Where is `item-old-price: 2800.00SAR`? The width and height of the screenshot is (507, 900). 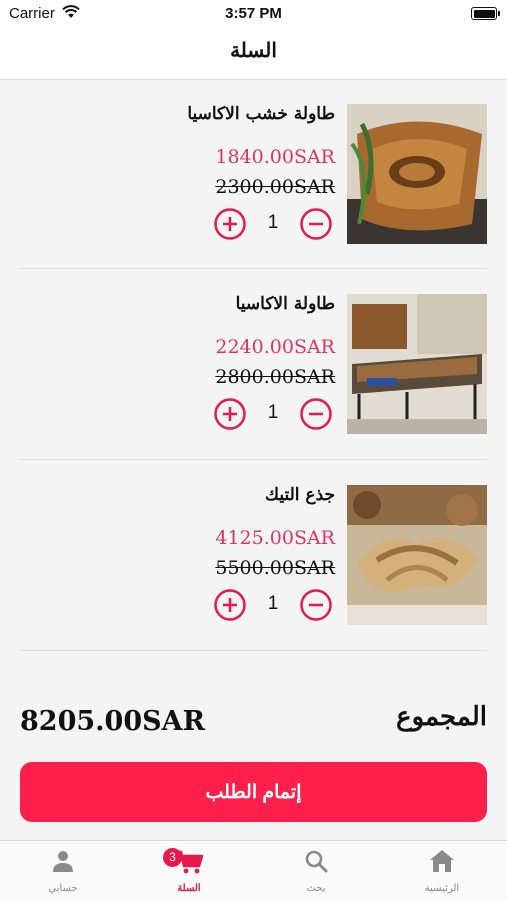 item-old-price: 2800.00SAR is located at coordinates (275, 377).